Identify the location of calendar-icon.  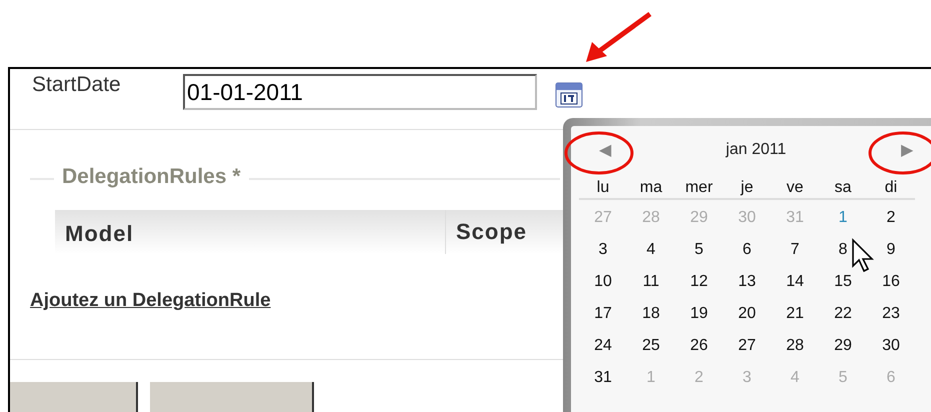
(569, 95).